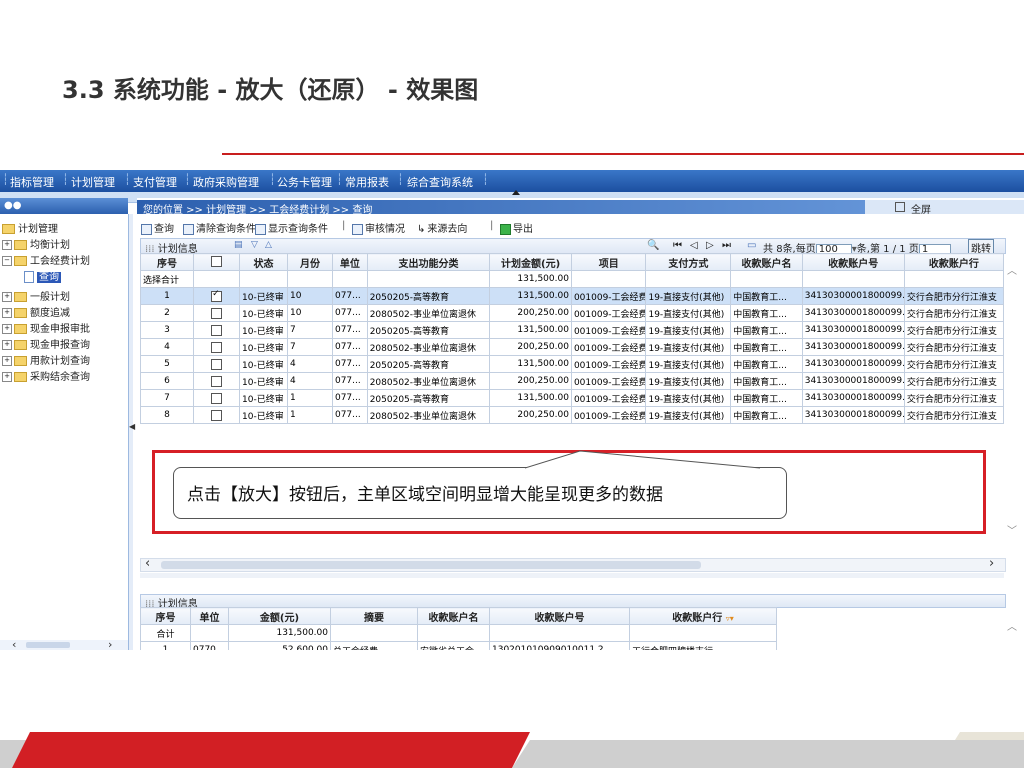 The image size is (1024, 768). What do you see at coordinates (442, 227) in the screenshot?
I see `source-flow-button: ↳ 来源去向` at bounding box center [442, 227].